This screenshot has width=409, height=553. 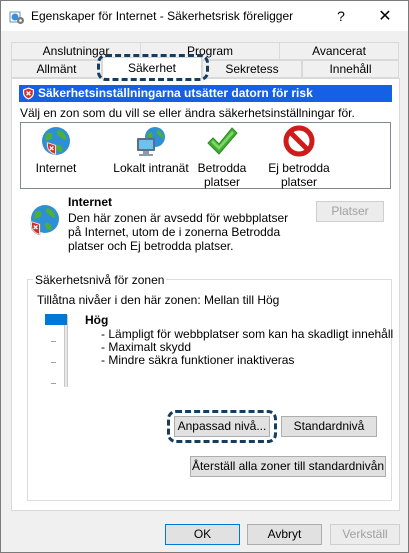 I want to click on internet-options-icon, so click(x=16, y=17).